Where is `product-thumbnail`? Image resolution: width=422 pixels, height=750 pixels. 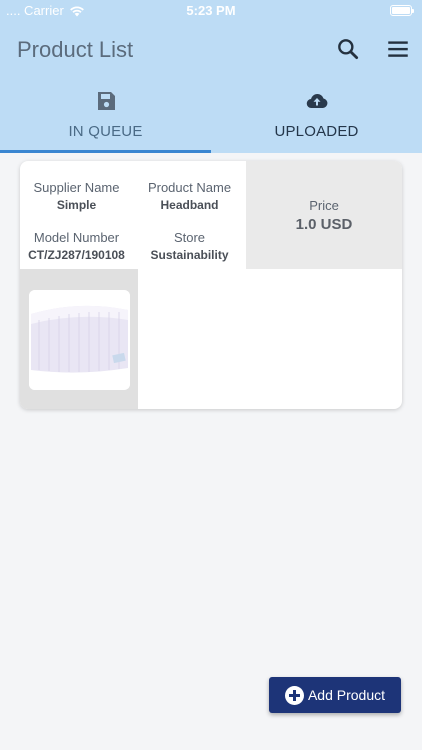 product-thumbnail is located at coordinates (79, 340).